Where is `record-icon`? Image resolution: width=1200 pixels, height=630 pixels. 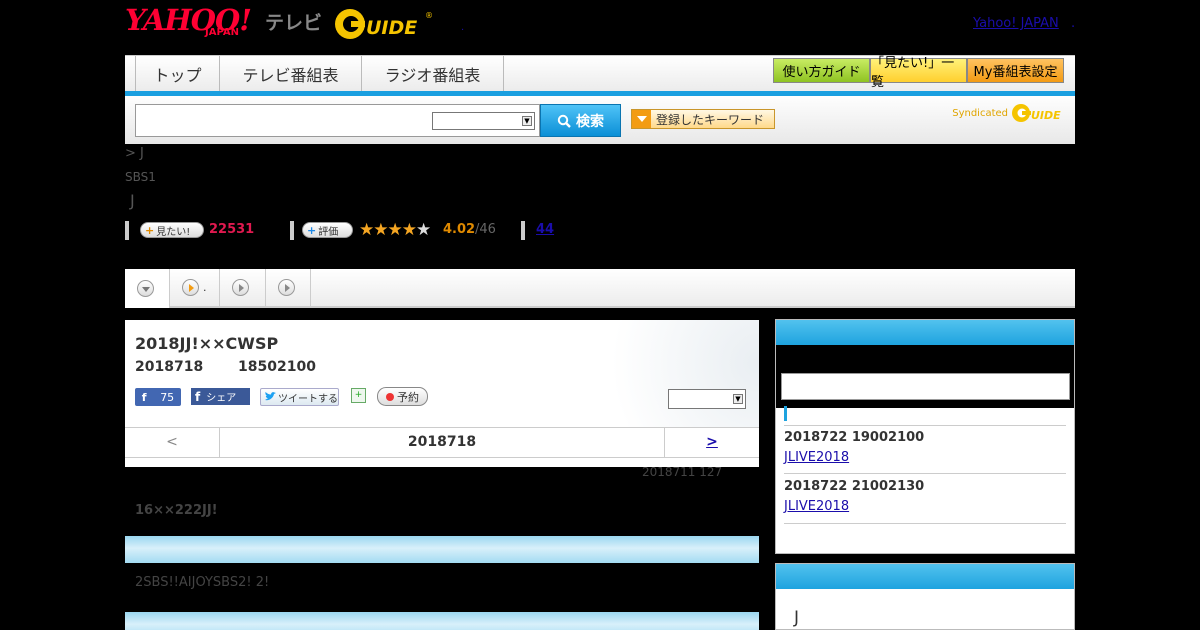 record-icon is located at coordinates (390, 396).